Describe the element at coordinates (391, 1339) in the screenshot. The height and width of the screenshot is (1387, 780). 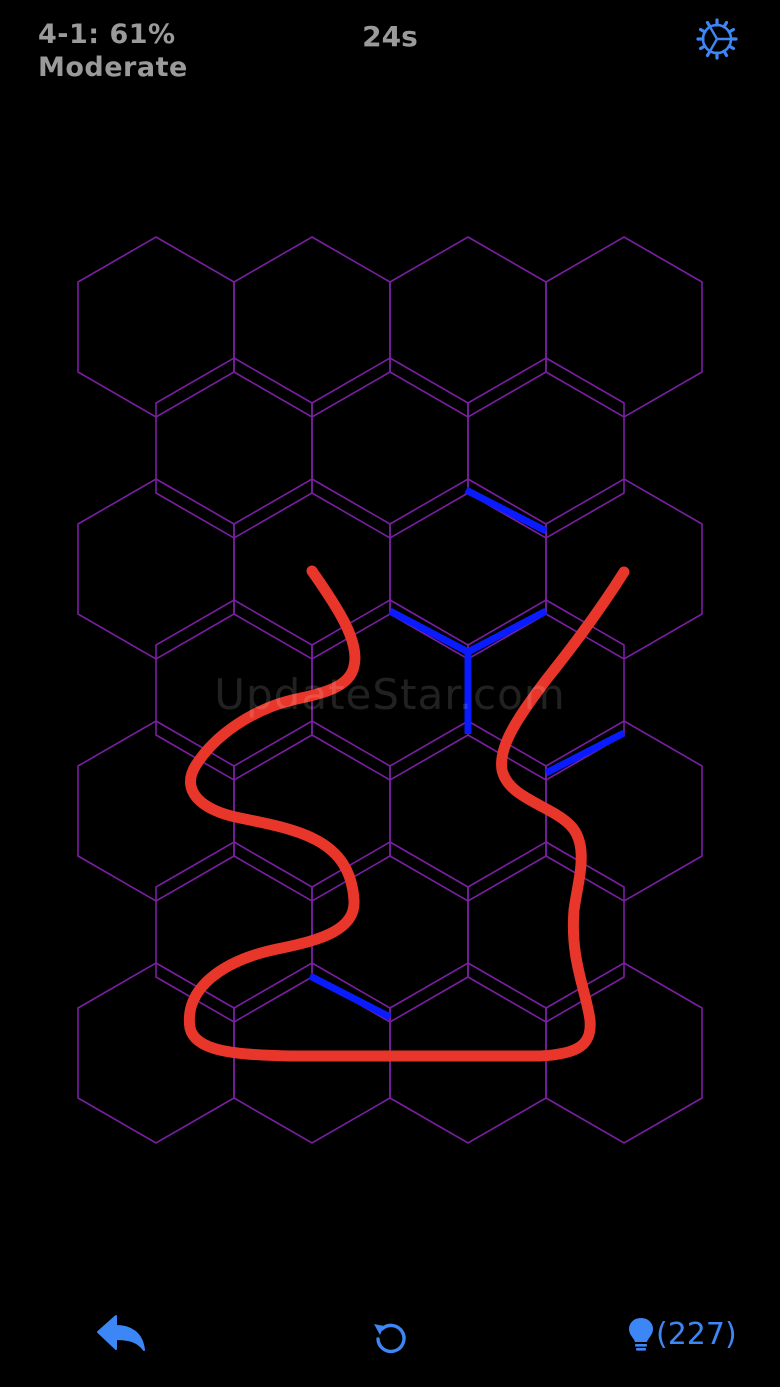
I see `reset-icon` at that location.